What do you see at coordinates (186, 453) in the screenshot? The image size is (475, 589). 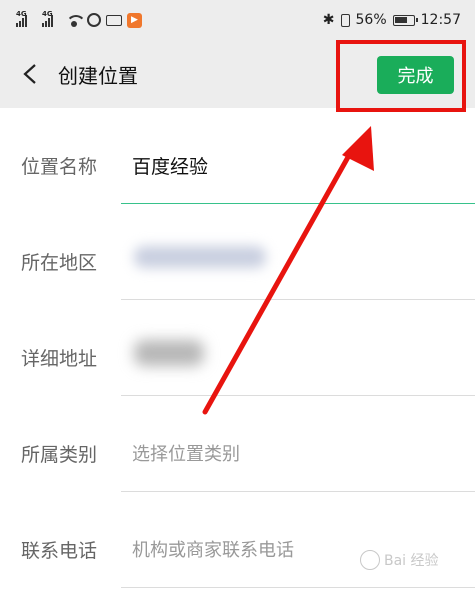 I see `category-select: 选择位置类别` at bounding box center [186, 453].